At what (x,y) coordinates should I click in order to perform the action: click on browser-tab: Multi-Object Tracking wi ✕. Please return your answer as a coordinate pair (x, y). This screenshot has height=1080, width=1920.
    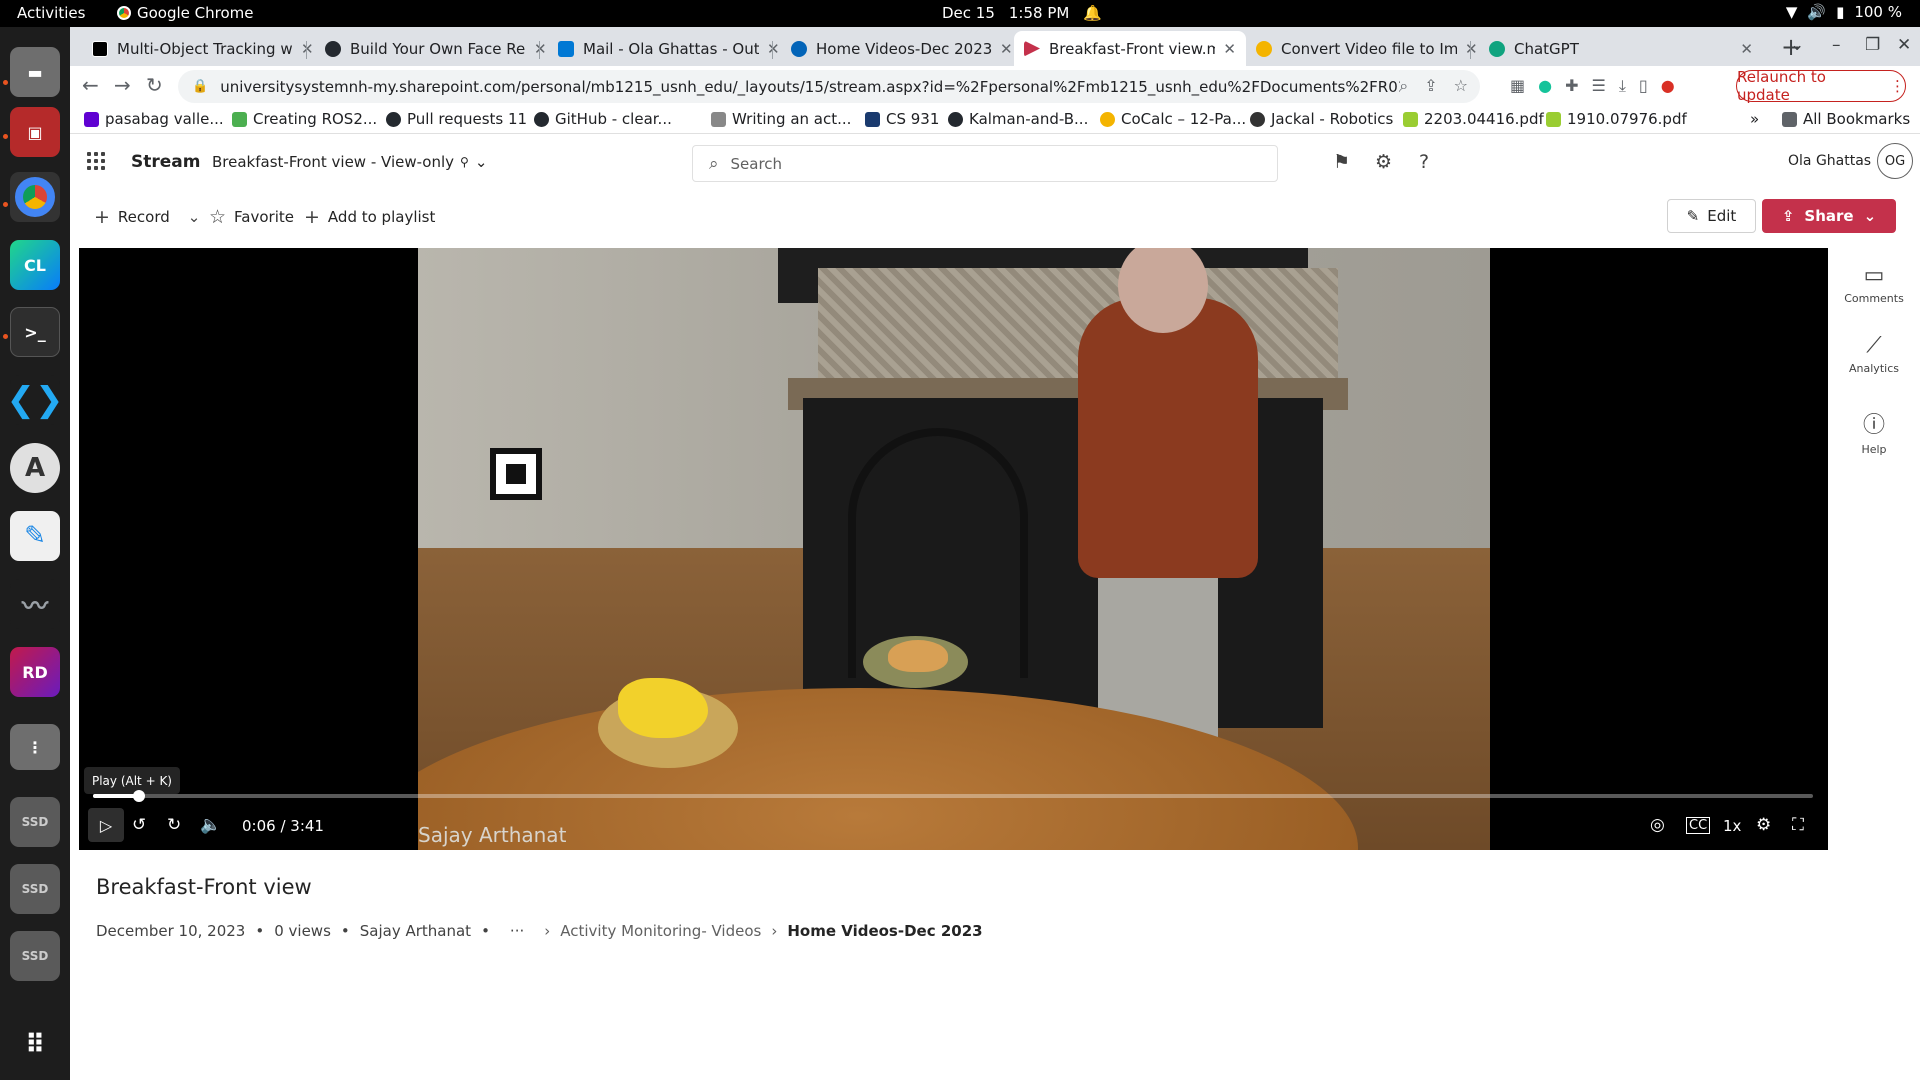
    Looking at the image, I should click on (203, 48).